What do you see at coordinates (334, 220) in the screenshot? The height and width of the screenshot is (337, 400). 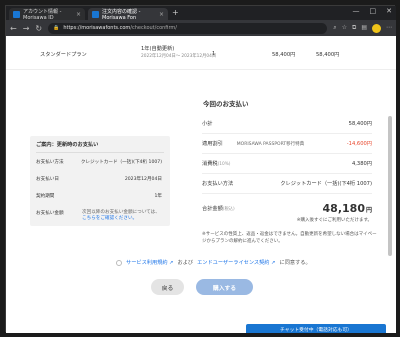 I see `total-note: ※購入後すぐにご利用いただけます。` at bounding box center [334, 220].